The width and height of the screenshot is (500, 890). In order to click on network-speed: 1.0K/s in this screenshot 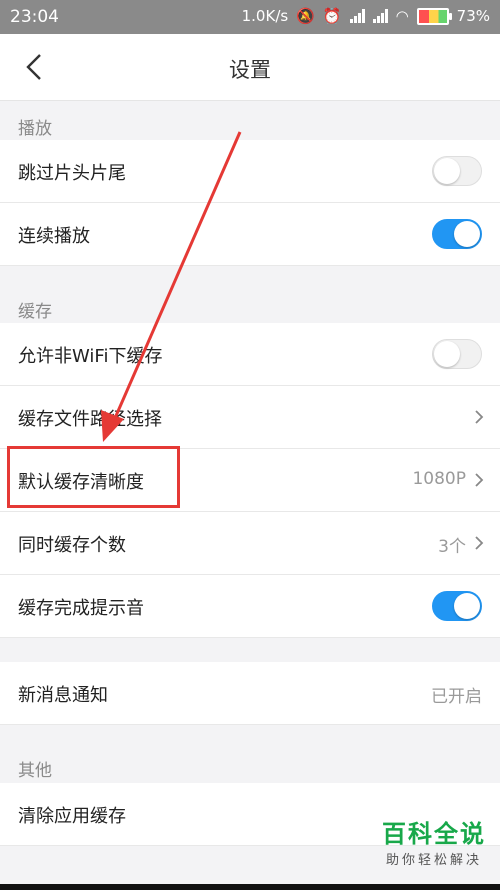, I will do `click(265, 16)`.